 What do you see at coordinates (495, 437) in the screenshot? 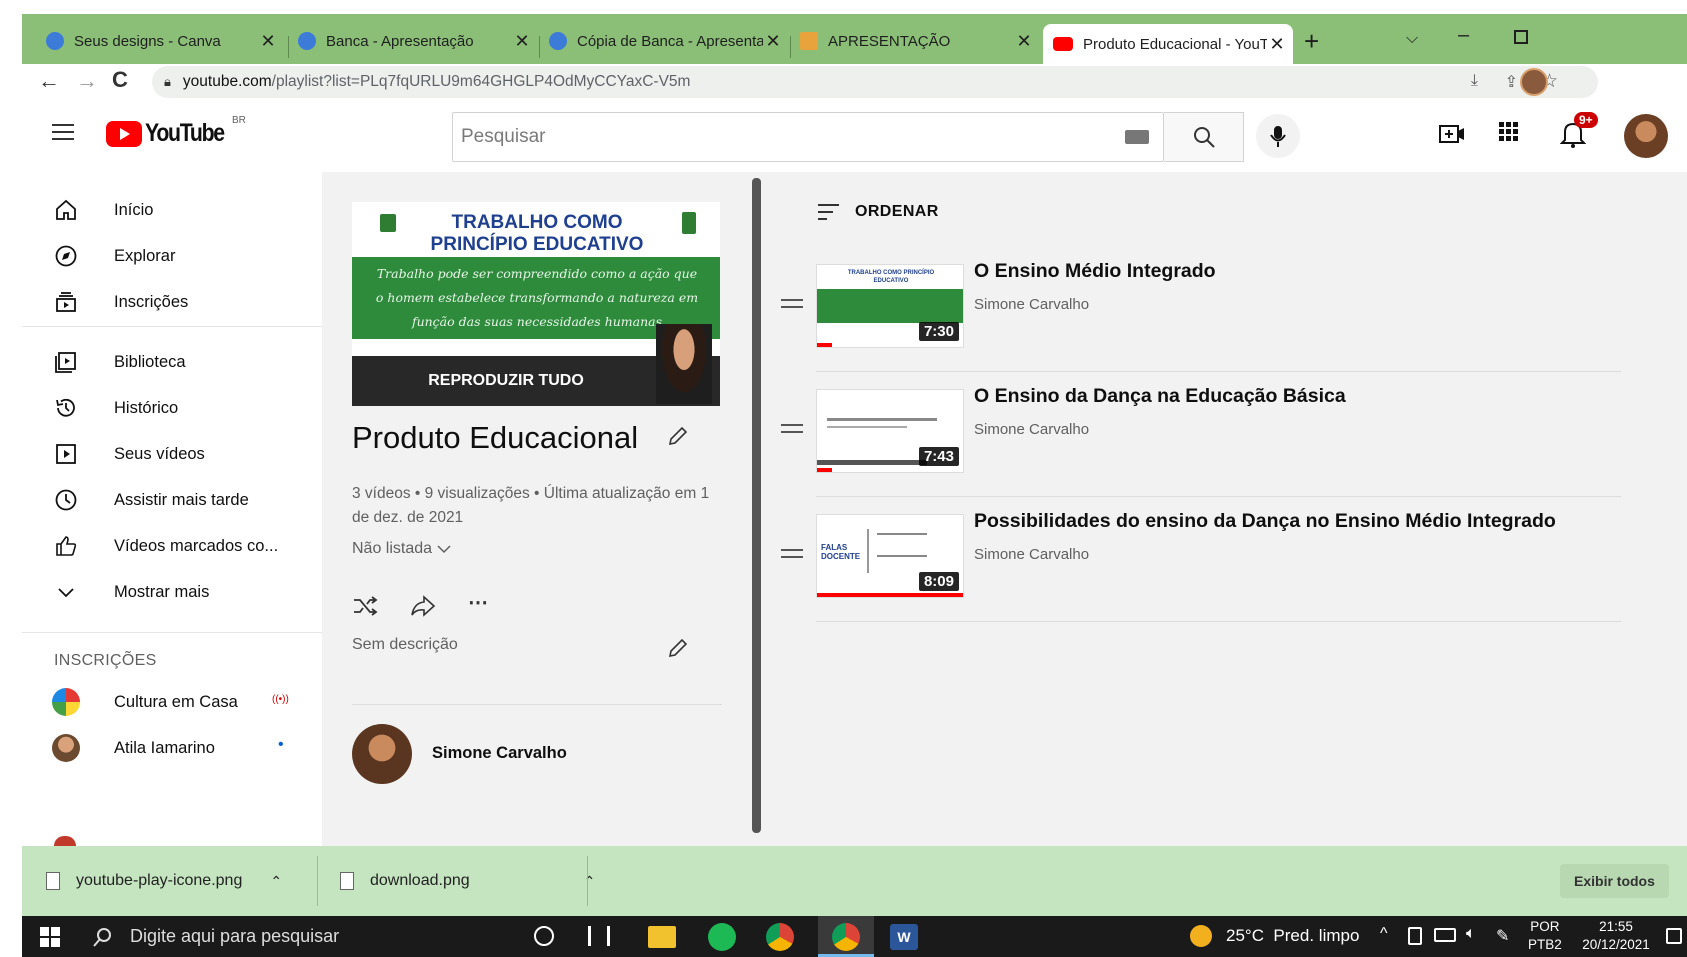
I see `playlist-title: Produto Educacional` at bounding box center [495, 437].